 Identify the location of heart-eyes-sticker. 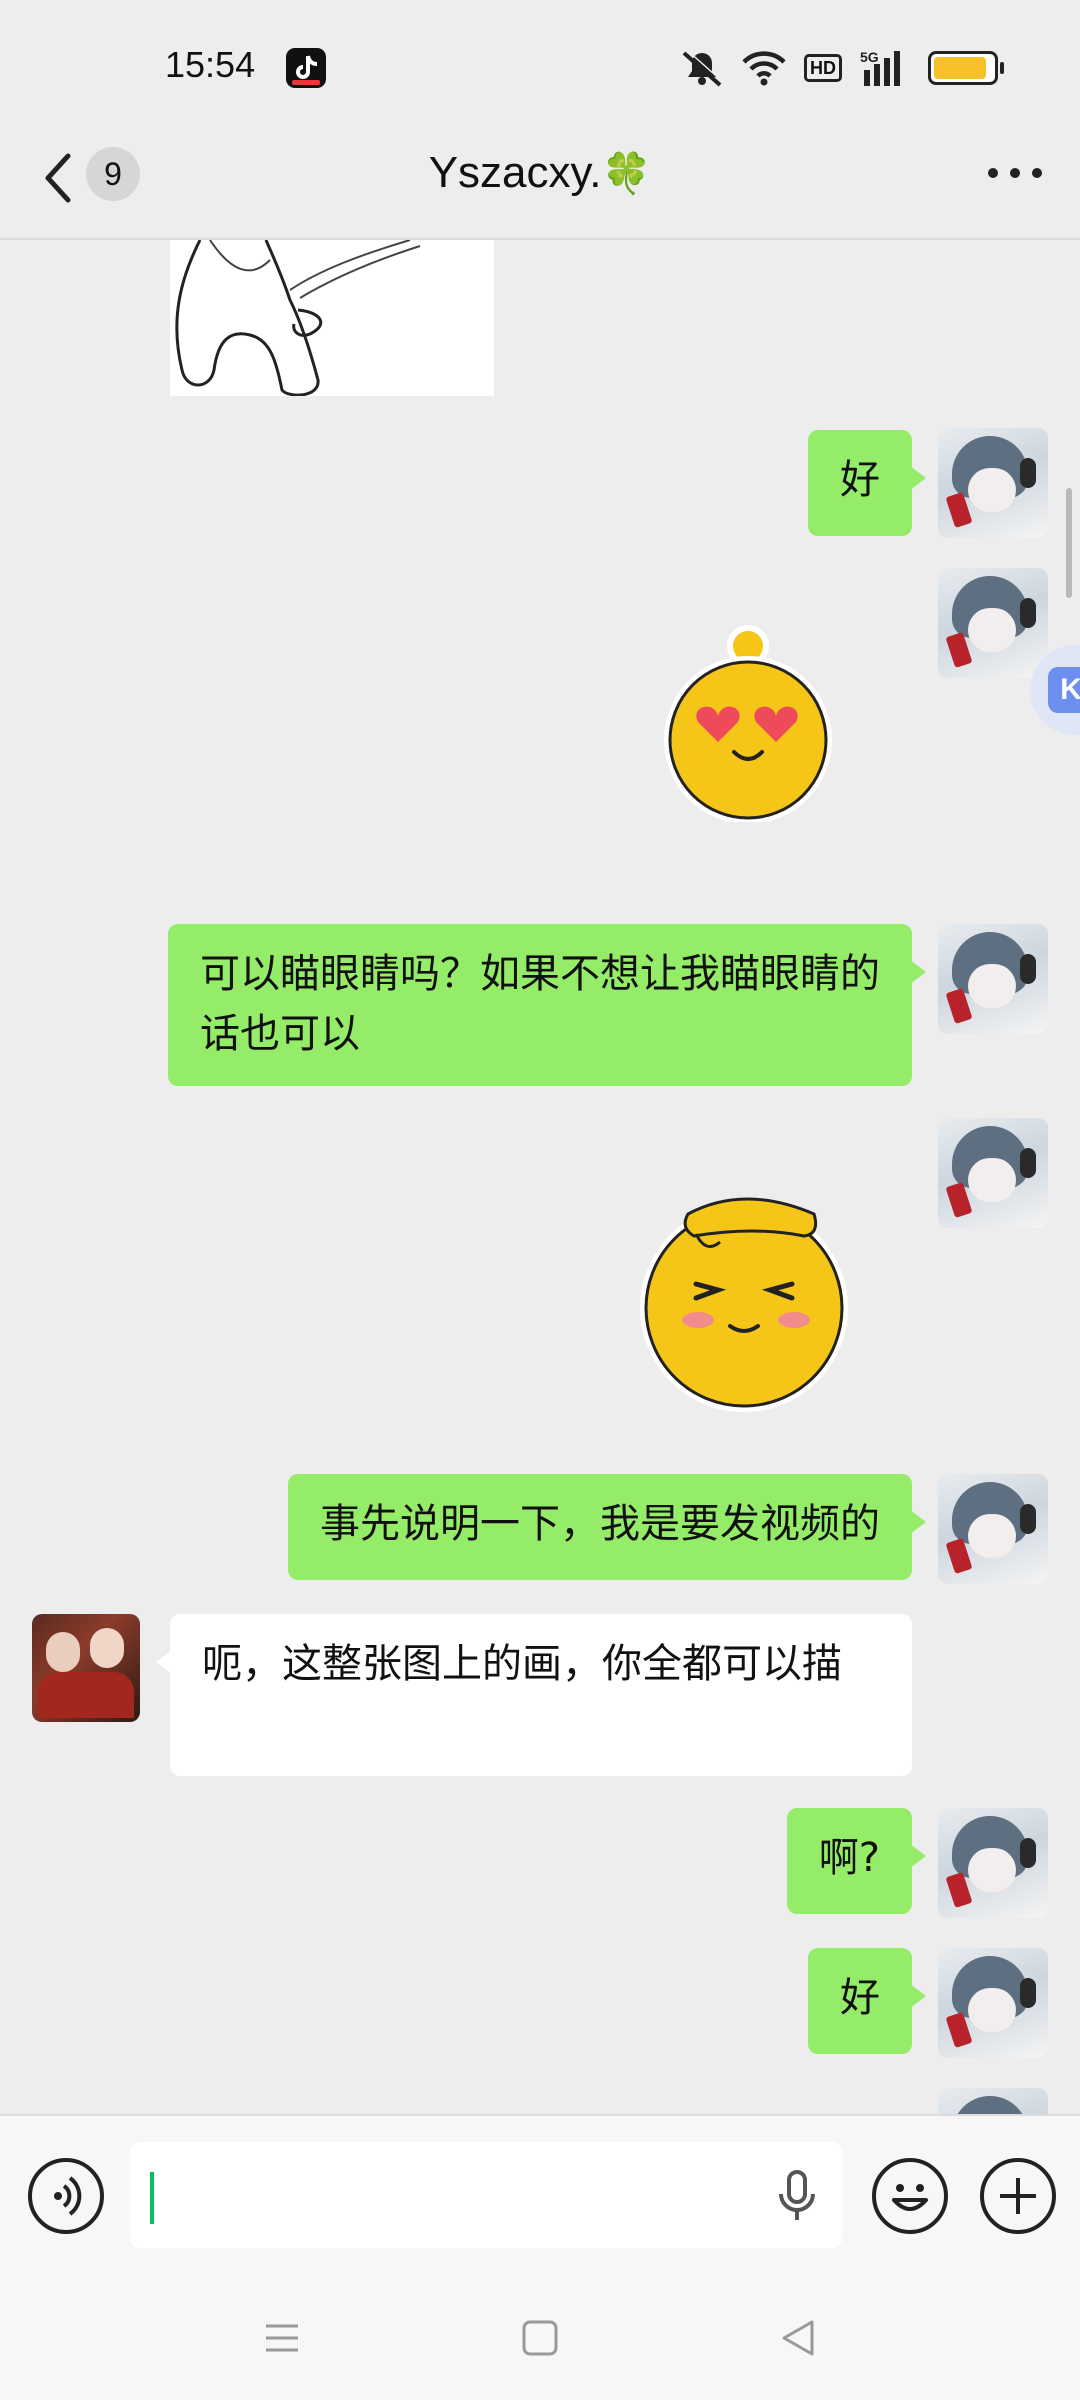
(748, 724).